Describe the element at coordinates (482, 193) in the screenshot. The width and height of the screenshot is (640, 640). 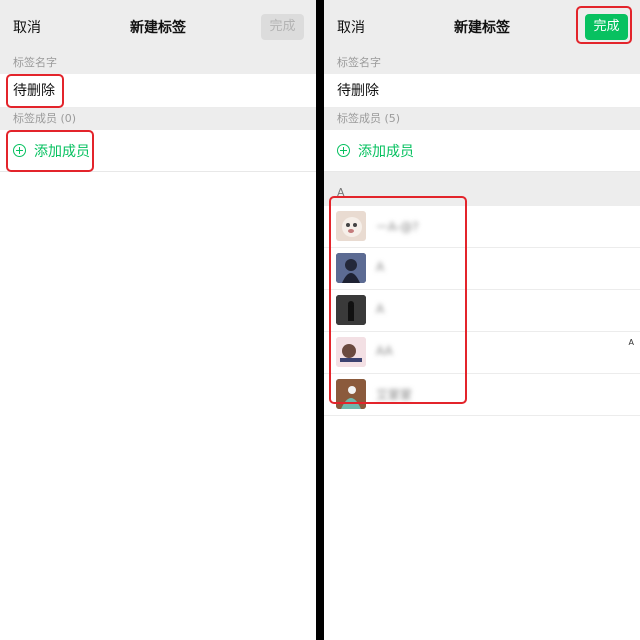
I see `group-letter-header: A` at that location.